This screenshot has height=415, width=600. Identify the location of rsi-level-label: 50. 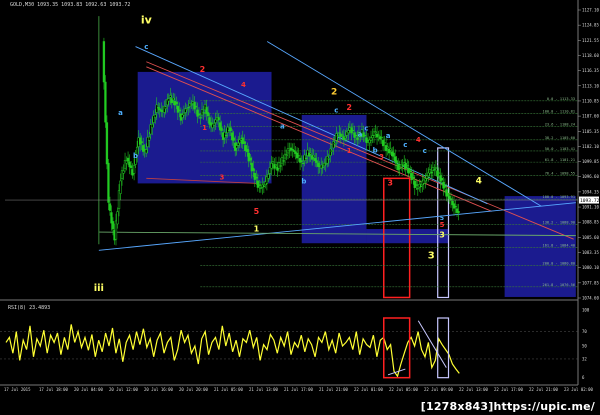
(584, 346).